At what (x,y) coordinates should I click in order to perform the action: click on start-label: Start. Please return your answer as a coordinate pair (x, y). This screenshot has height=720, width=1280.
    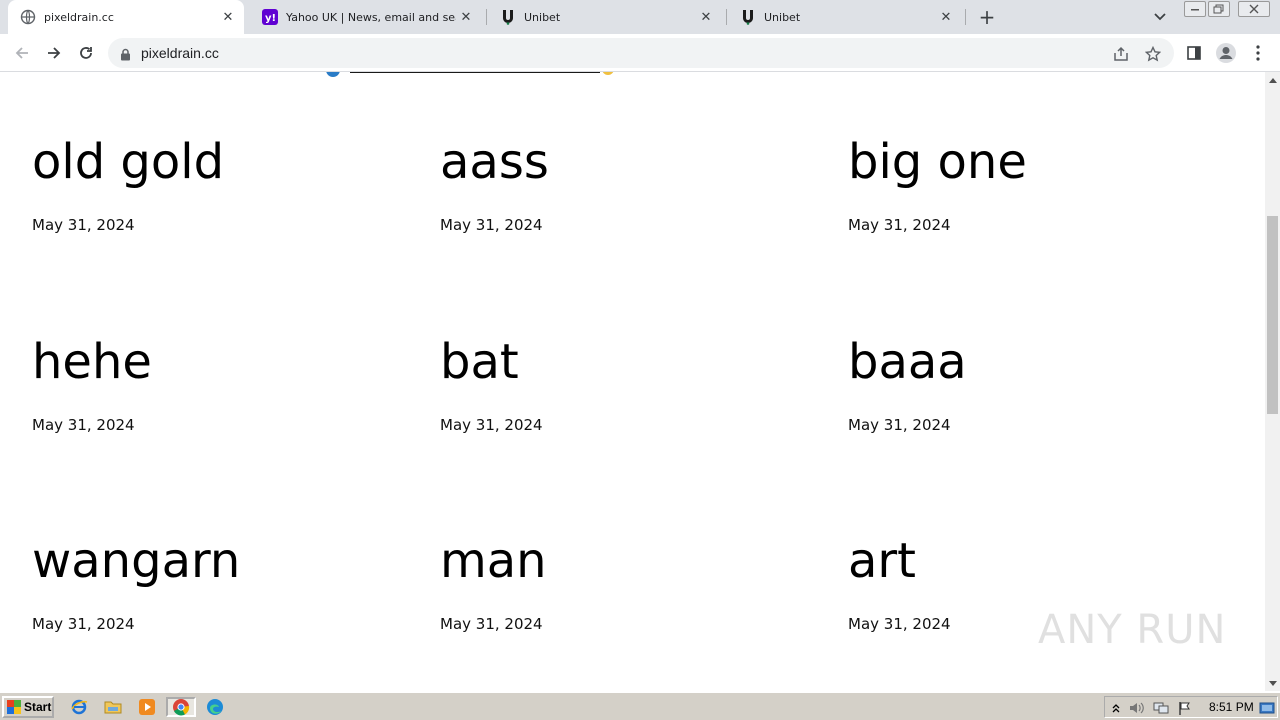
    Looking at the image, I should click on (38, 707).